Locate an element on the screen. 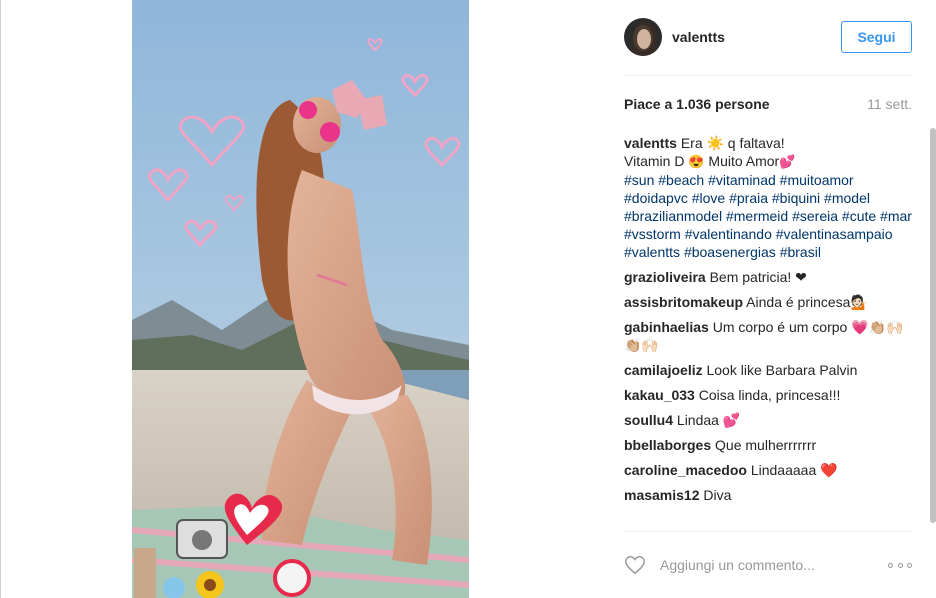 The image size is (936, 598). hashtag-link: #beach is located at coordinates (681, 180).